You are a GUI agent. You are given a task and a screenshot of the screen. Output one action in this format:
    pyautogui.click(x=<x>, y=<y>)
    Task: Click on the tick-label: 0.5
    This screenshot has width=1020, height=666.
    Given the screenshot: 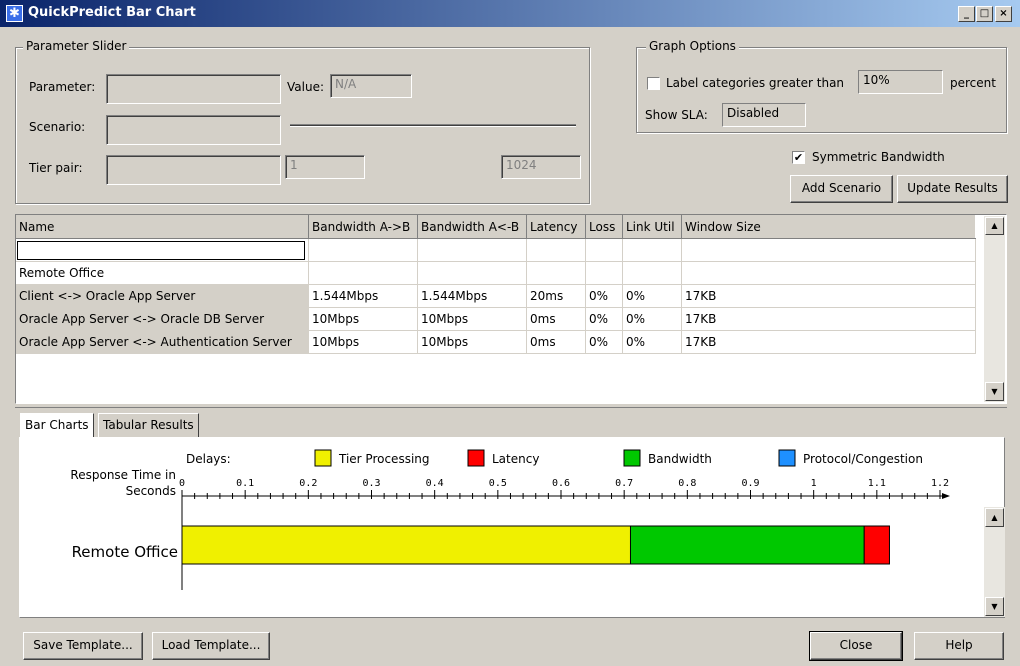 What is the action you would take?
    pyautogui.click(x=498, y=483)
    